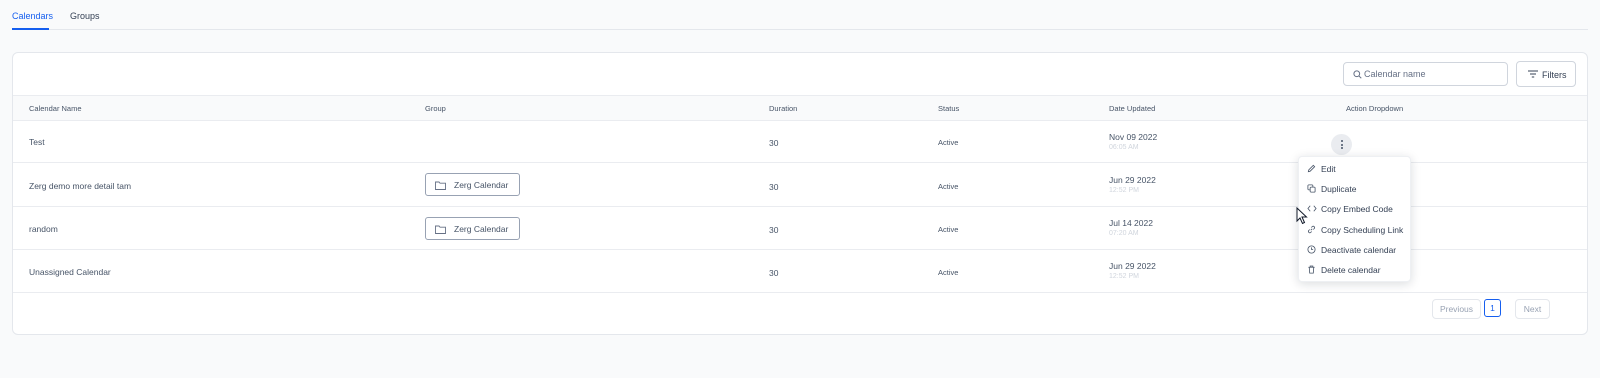 Image resolution: width=1600 pixels, height=378 pixels. I want to click on pencil-icon, so click(1311, 168).